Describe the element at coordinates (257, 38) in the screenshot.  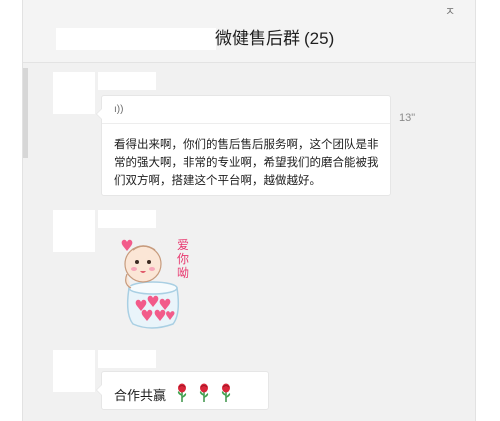
I see `group-name: 微健售后群` at that location.